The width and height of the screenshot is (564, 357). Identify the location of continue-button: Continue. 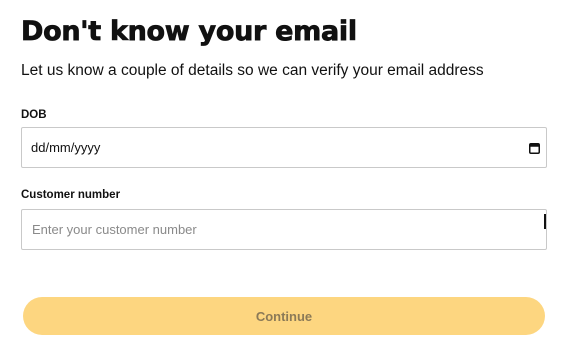
(284, 316).